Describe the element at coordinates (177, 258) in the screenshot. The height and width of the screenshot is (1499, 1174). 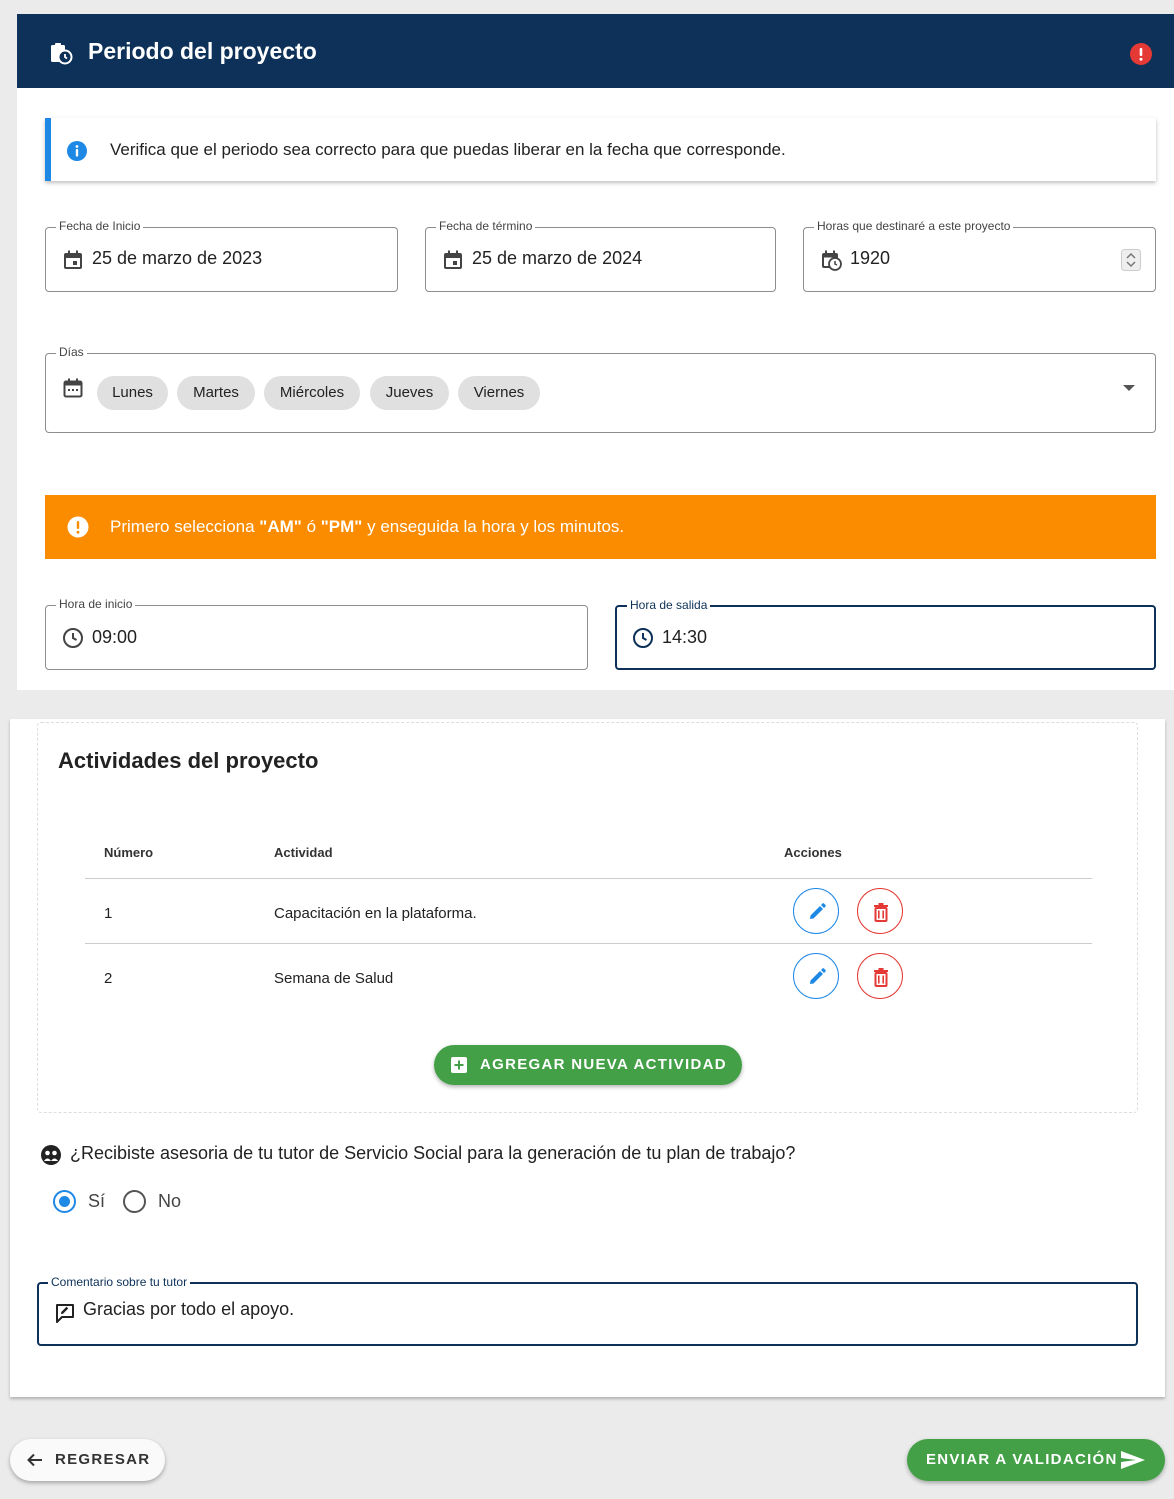
I see `start-date-value: 25 de marzo de 2023` at that location.